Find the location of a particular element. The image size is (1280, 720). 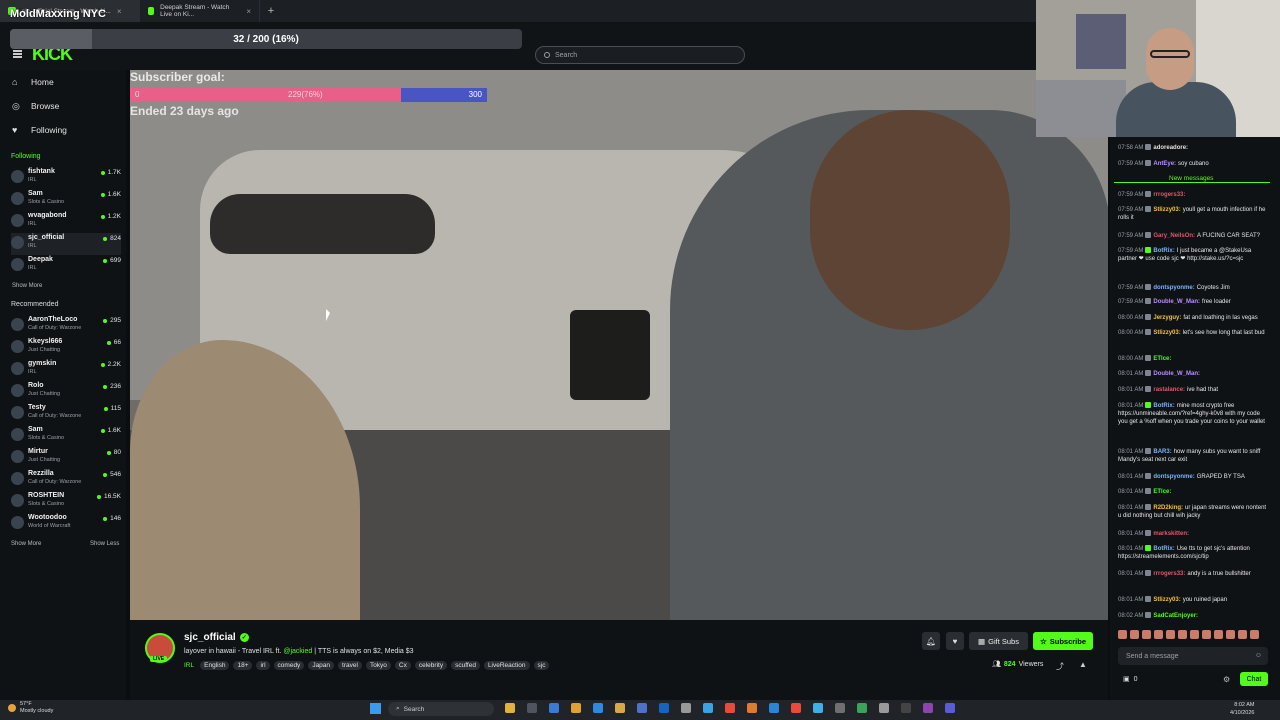

sidebar-channel-item: fishtank IRL 1.7K is located at coordinates (66, 178).